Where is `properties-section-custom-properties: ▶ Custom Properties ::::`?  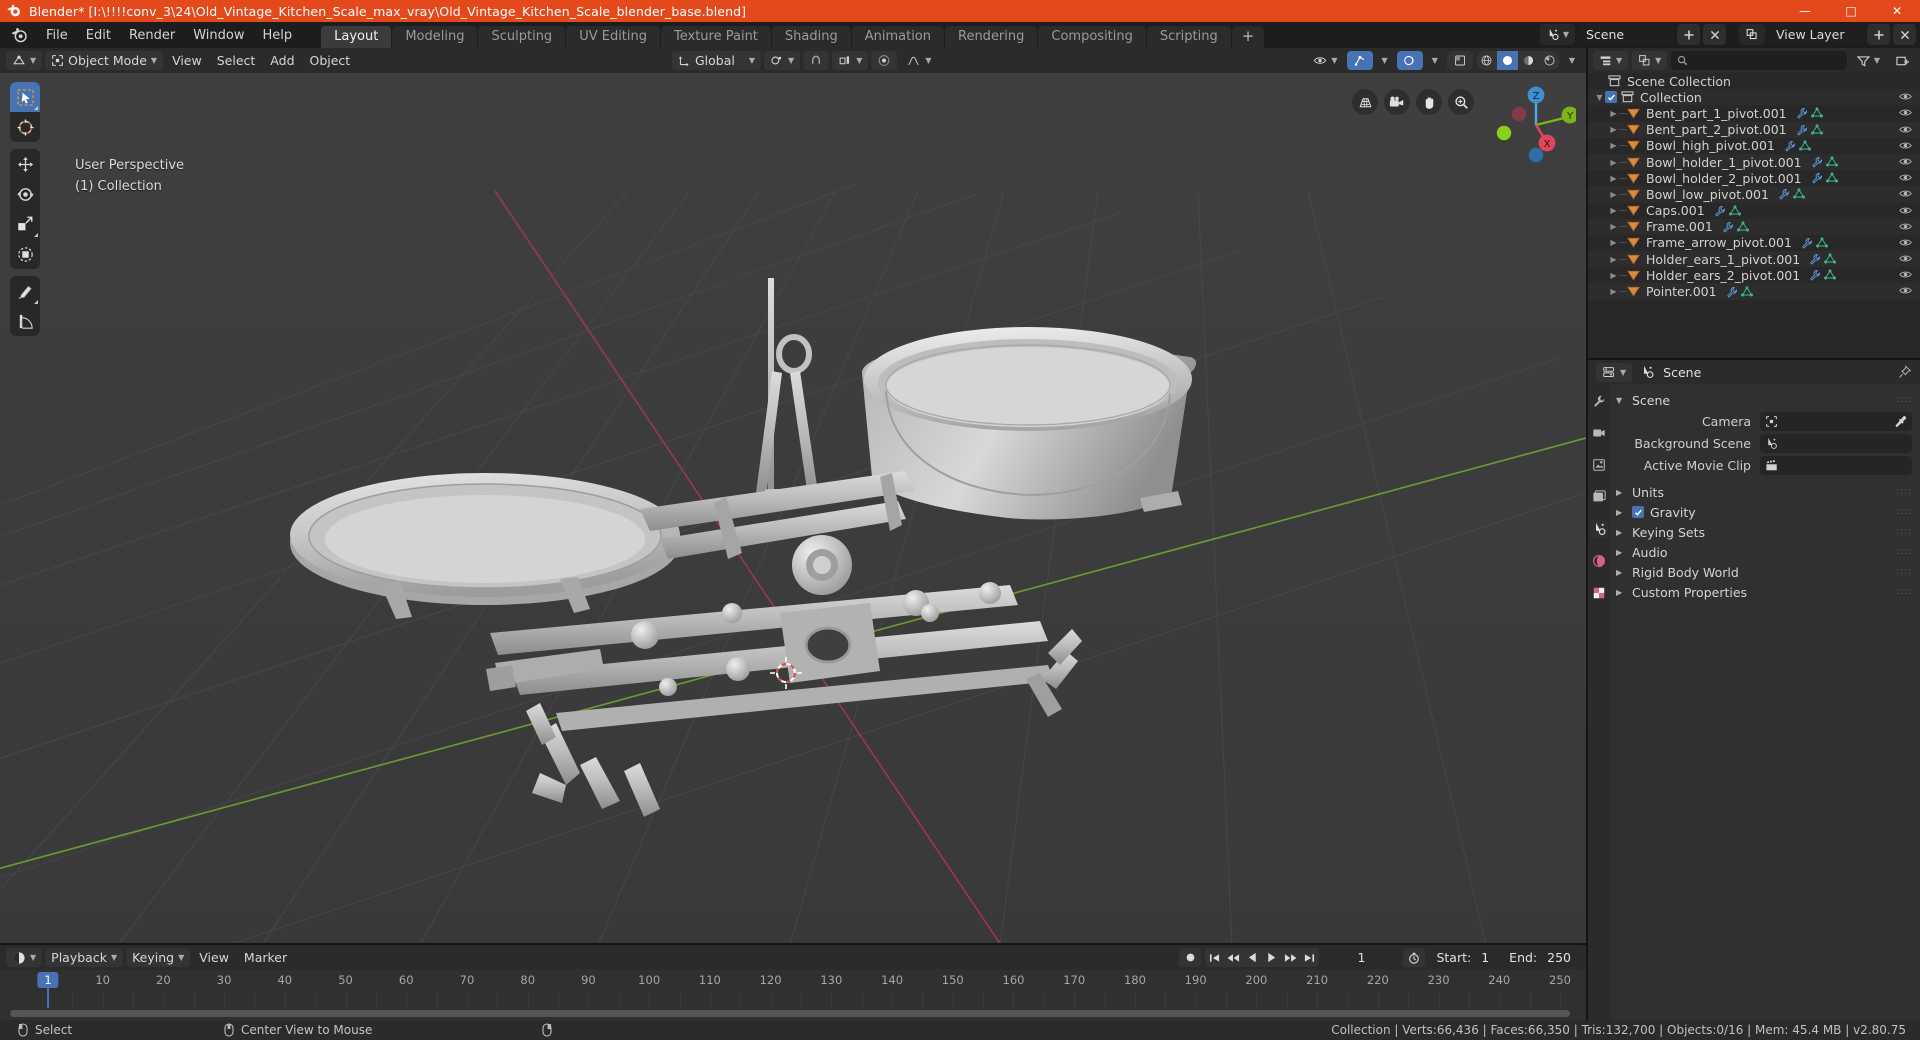
properties-section-custom-properties: ▶ Custom Properties :::: is located at coordinates (1765, 592).